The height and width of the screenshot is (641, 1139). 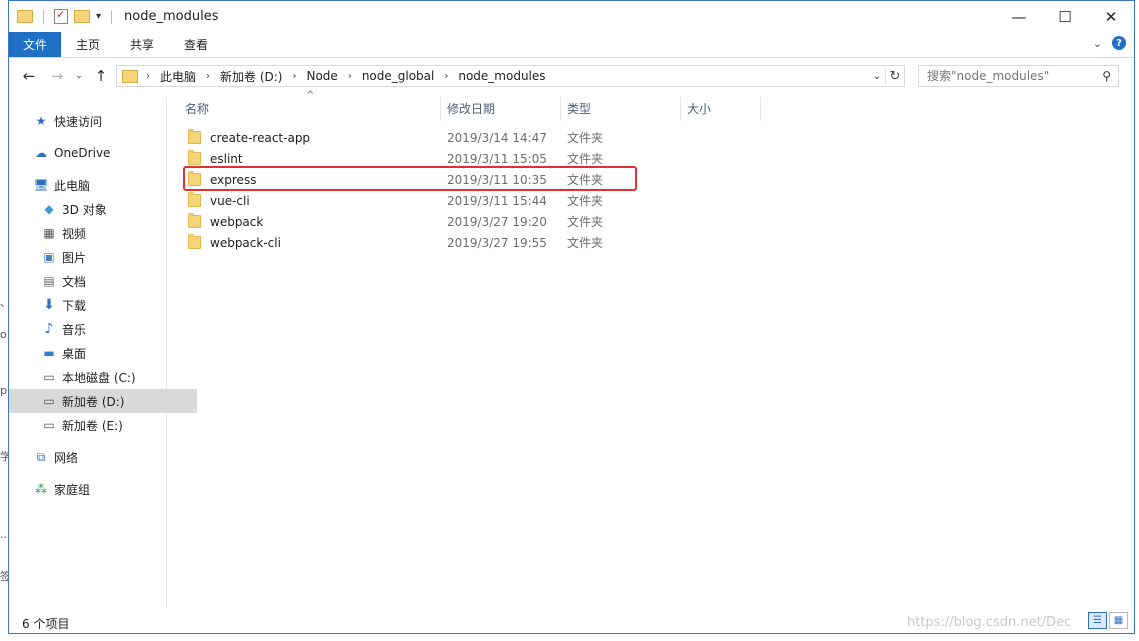 What do you see at coordinates (103, 329) in the screenshot?
I see `sidebar-item-music: ♪ 音乐` at bounding box center [103, 329].